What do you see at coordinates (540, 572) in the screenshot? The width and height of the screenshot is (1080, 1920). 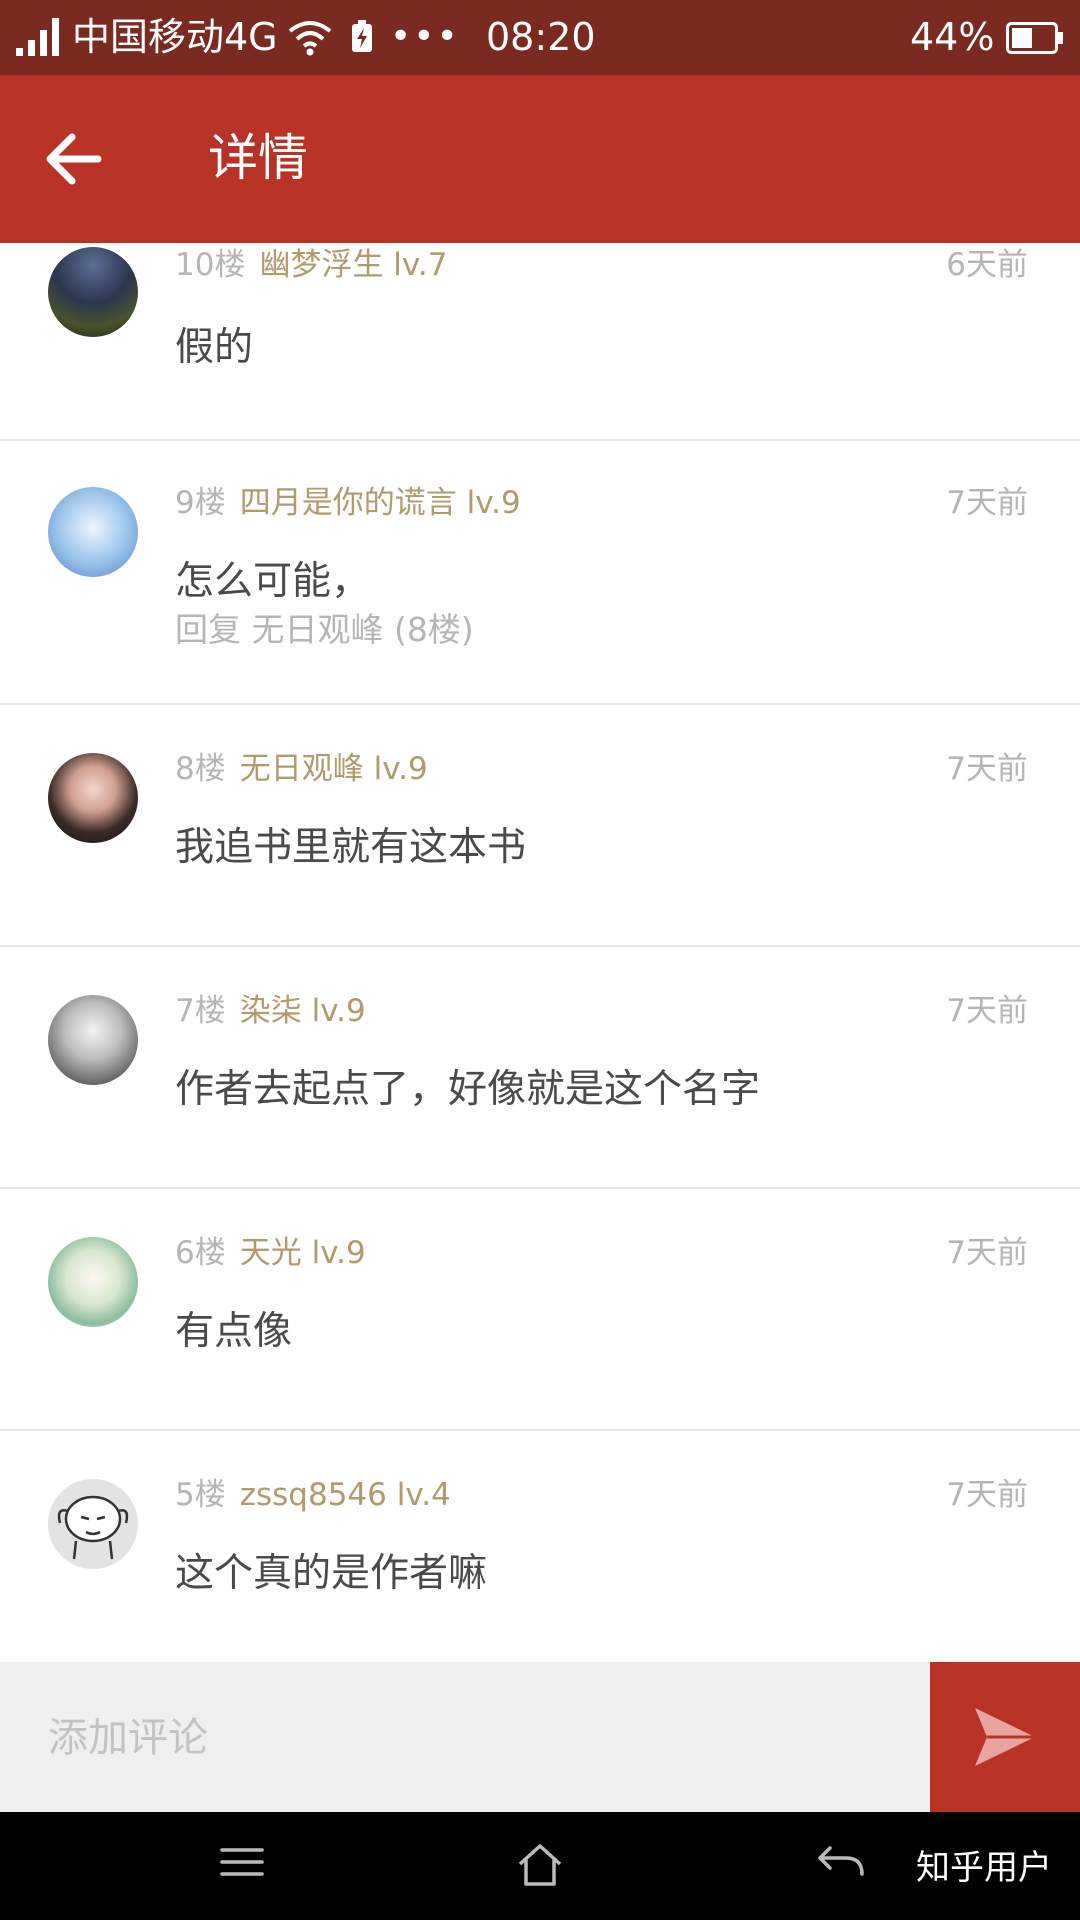 I see `comment-item: 9楼 四月是你的谎言 lv.9 7天前 怎么可能， 回复 无日观峰 (8楼)` at bounding box center [540, 572].